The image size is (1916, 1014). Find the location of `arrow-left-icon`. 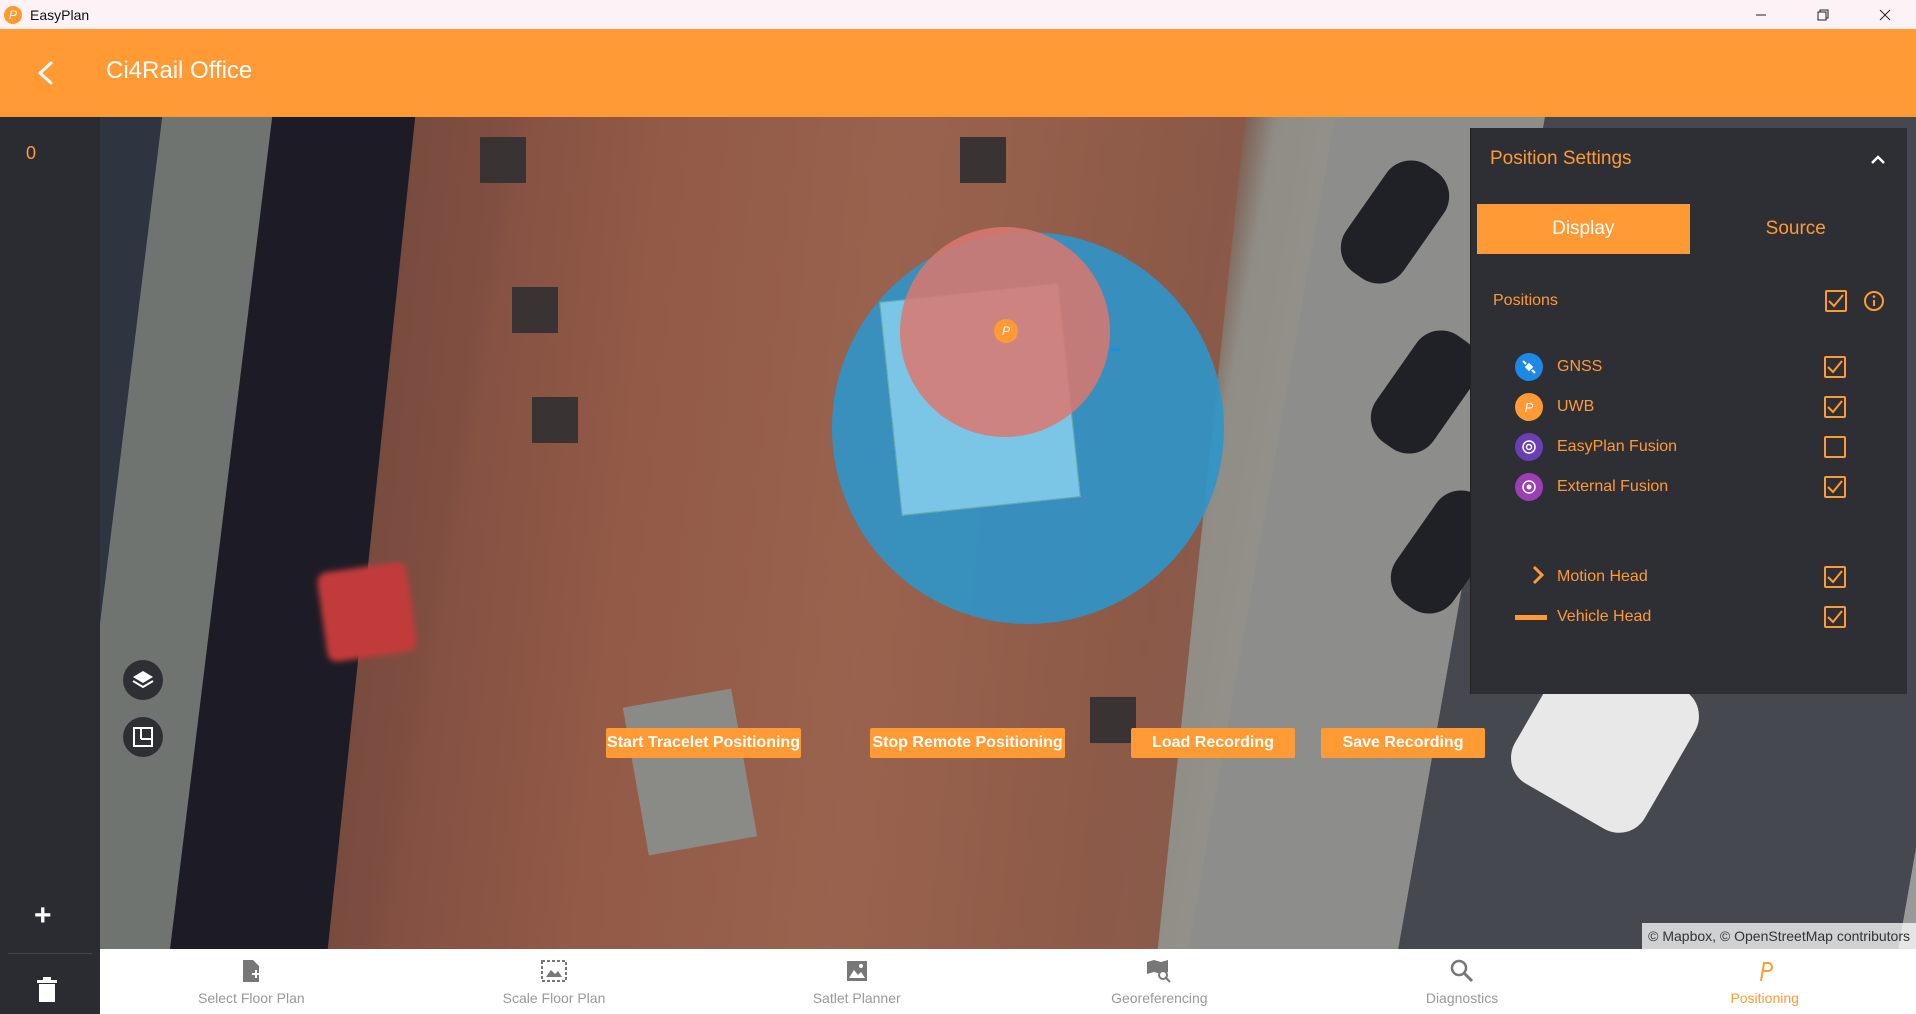

arrow-left-icon is located at coordinates (45, 73).